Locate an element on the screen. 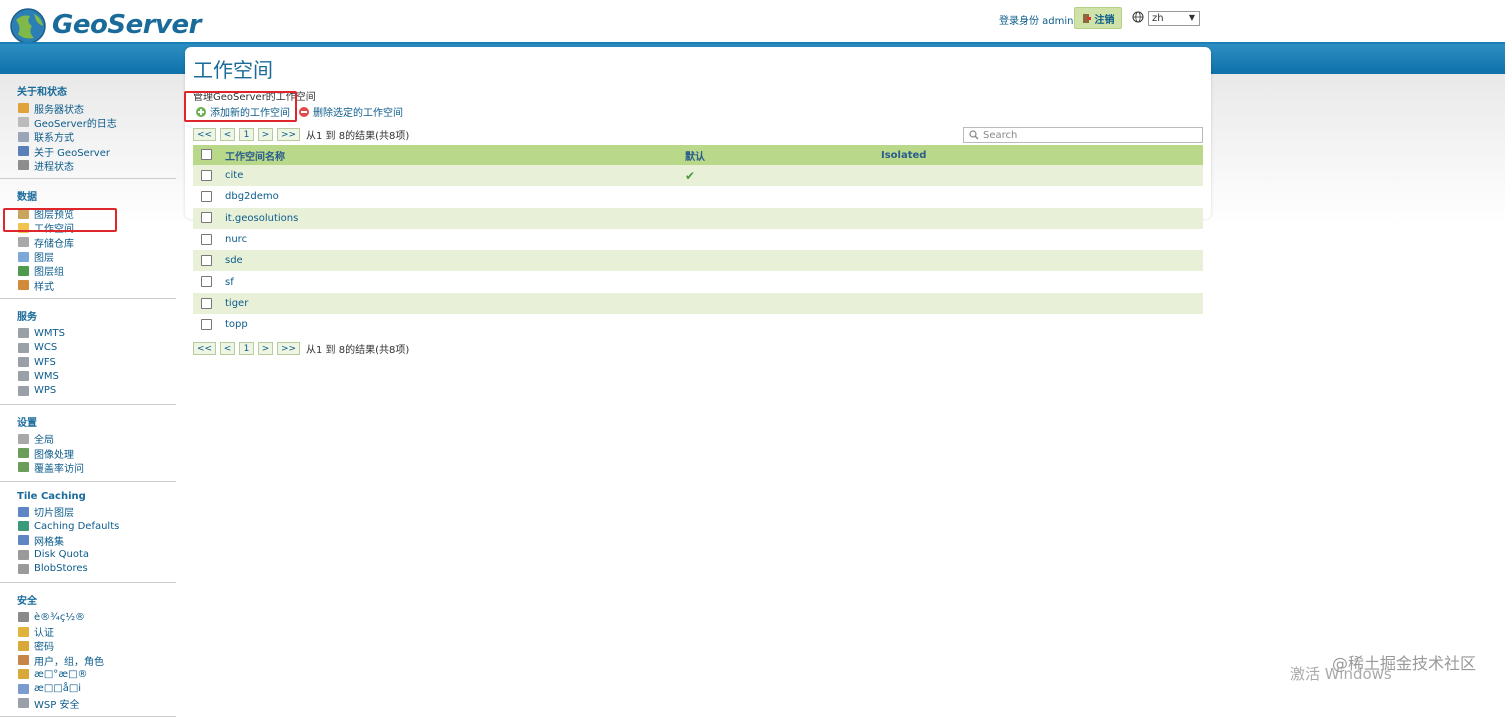 This screenshot has height=723, width=1512. sidebar-item: GeoServer的日志 is located at coordinates (88, 122).